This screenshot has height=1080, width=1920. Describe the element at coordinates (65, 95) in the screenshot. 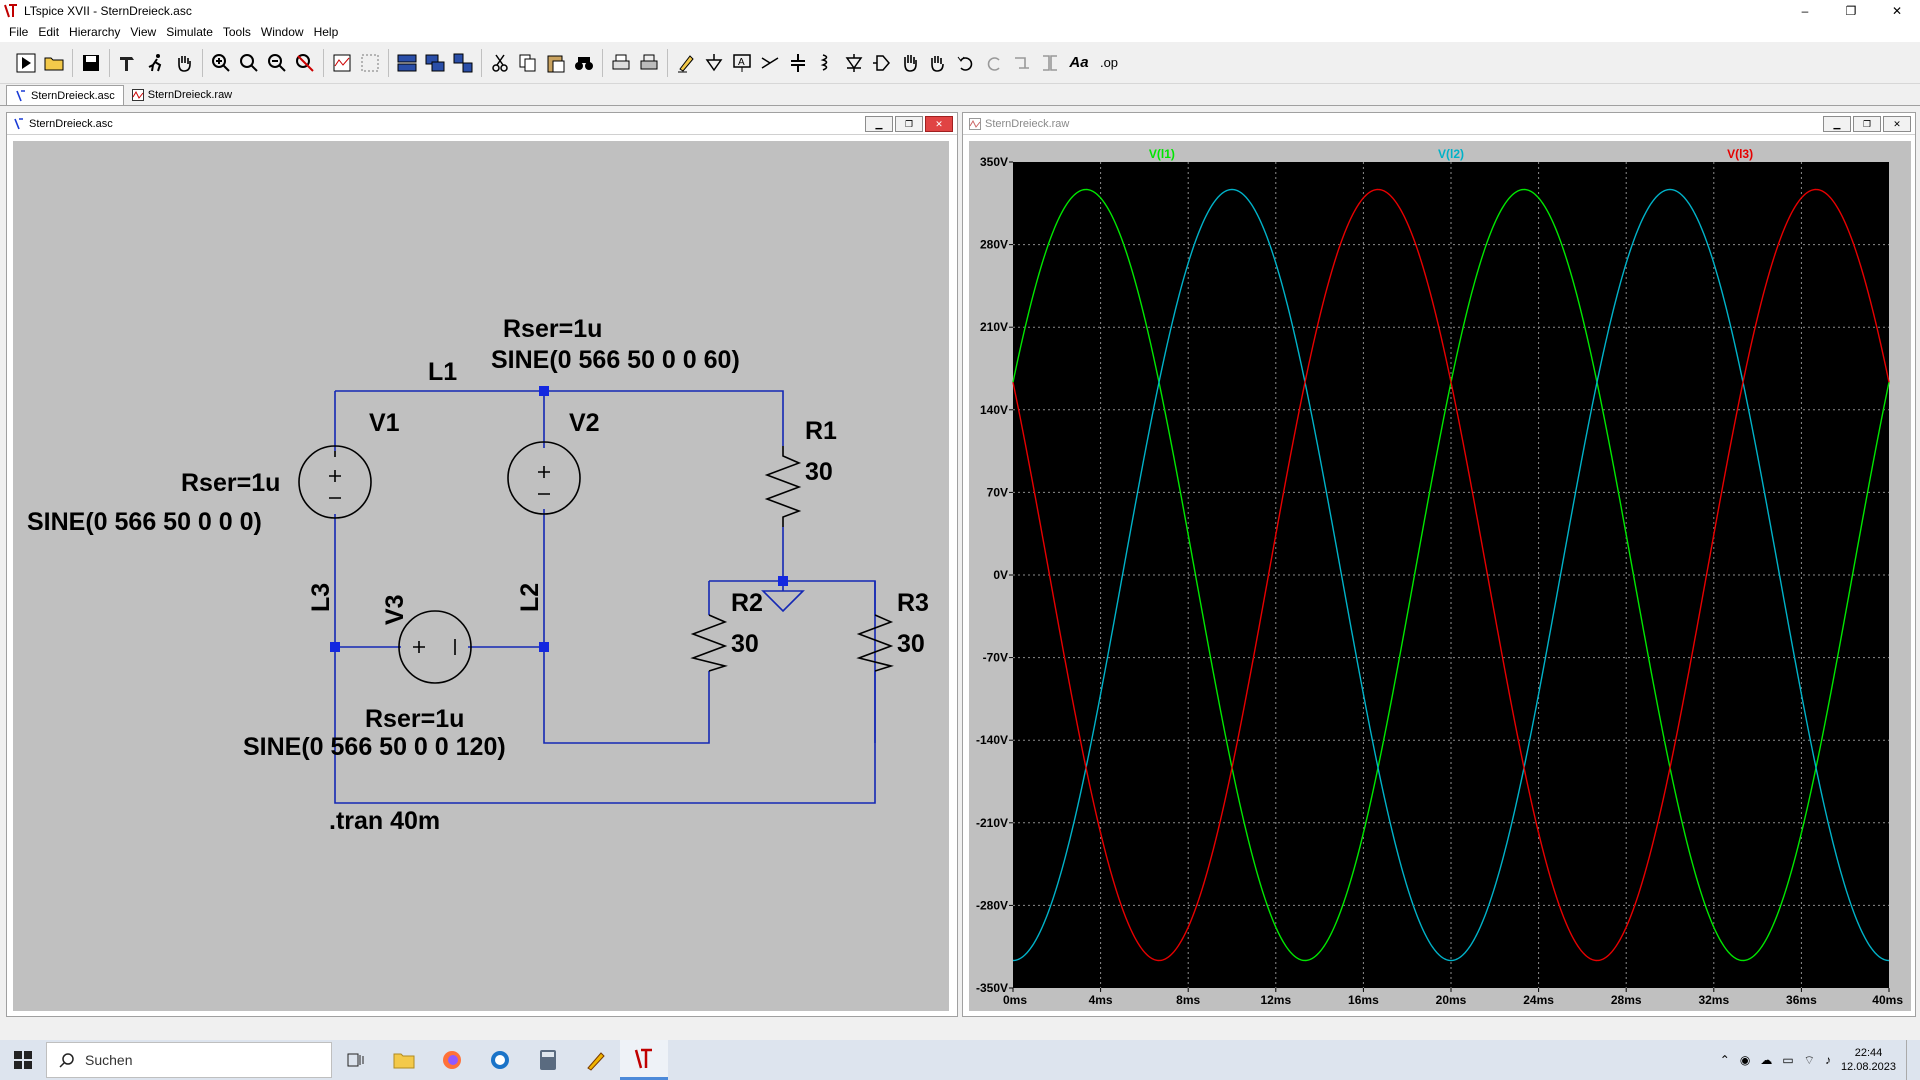

I see `tab-schematic: SternDreieck.asc` at that location.